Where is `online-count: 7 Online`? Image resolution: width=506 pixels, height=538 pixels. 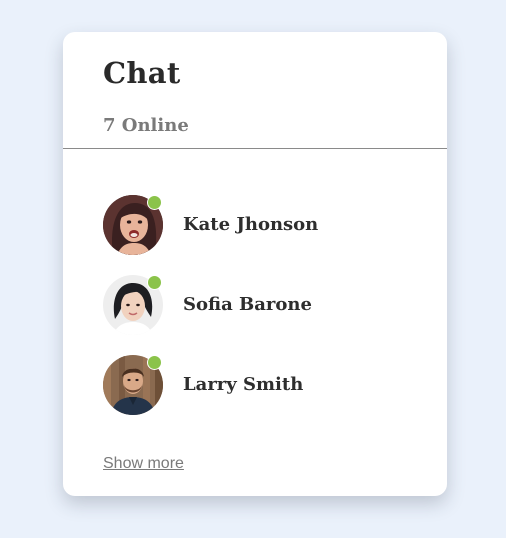
online-count: 7 Online is located at coordinates (146, 125).